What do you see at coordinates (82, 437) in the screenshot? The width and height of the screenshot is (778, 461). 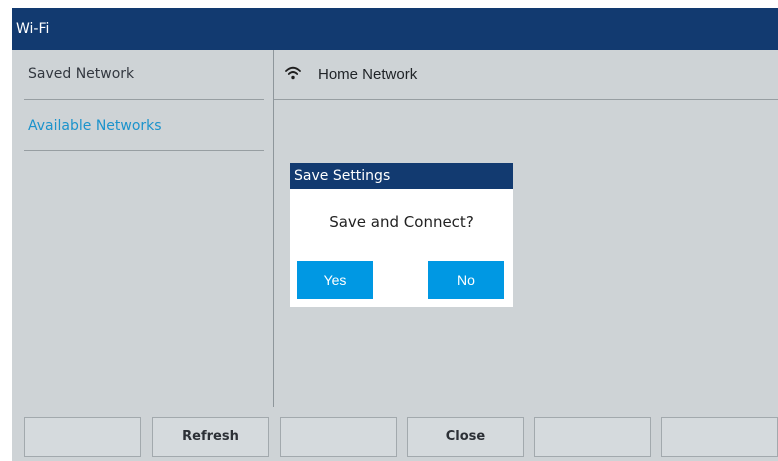 I see `softkey-1-button` at bounding box center [82, 437].